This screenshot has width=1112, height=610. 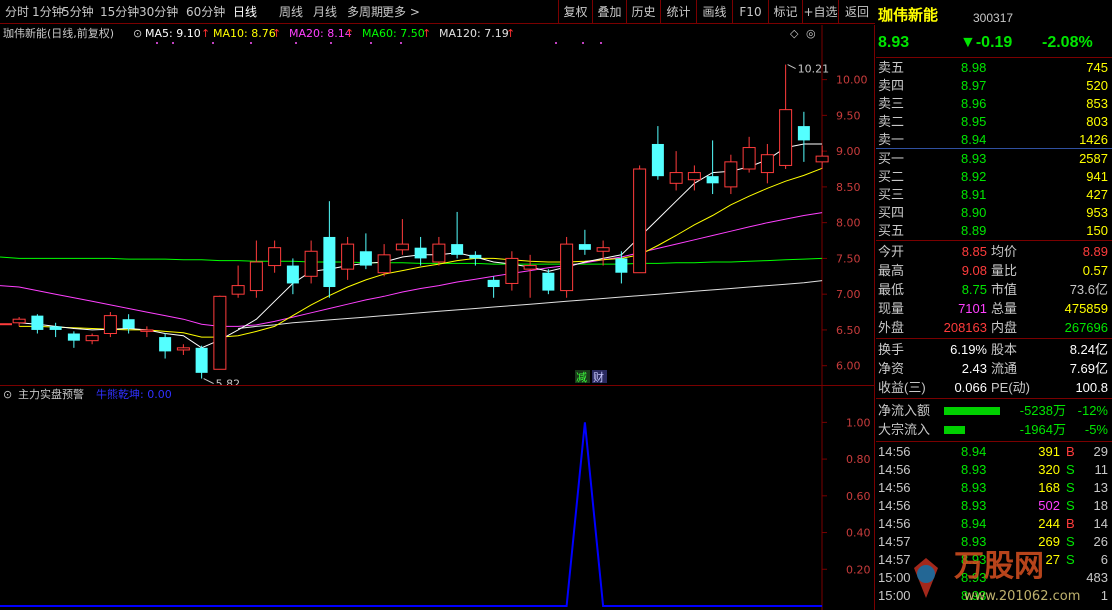 I want to click on tab-3: 15分钟, so click(x=119, y=12).